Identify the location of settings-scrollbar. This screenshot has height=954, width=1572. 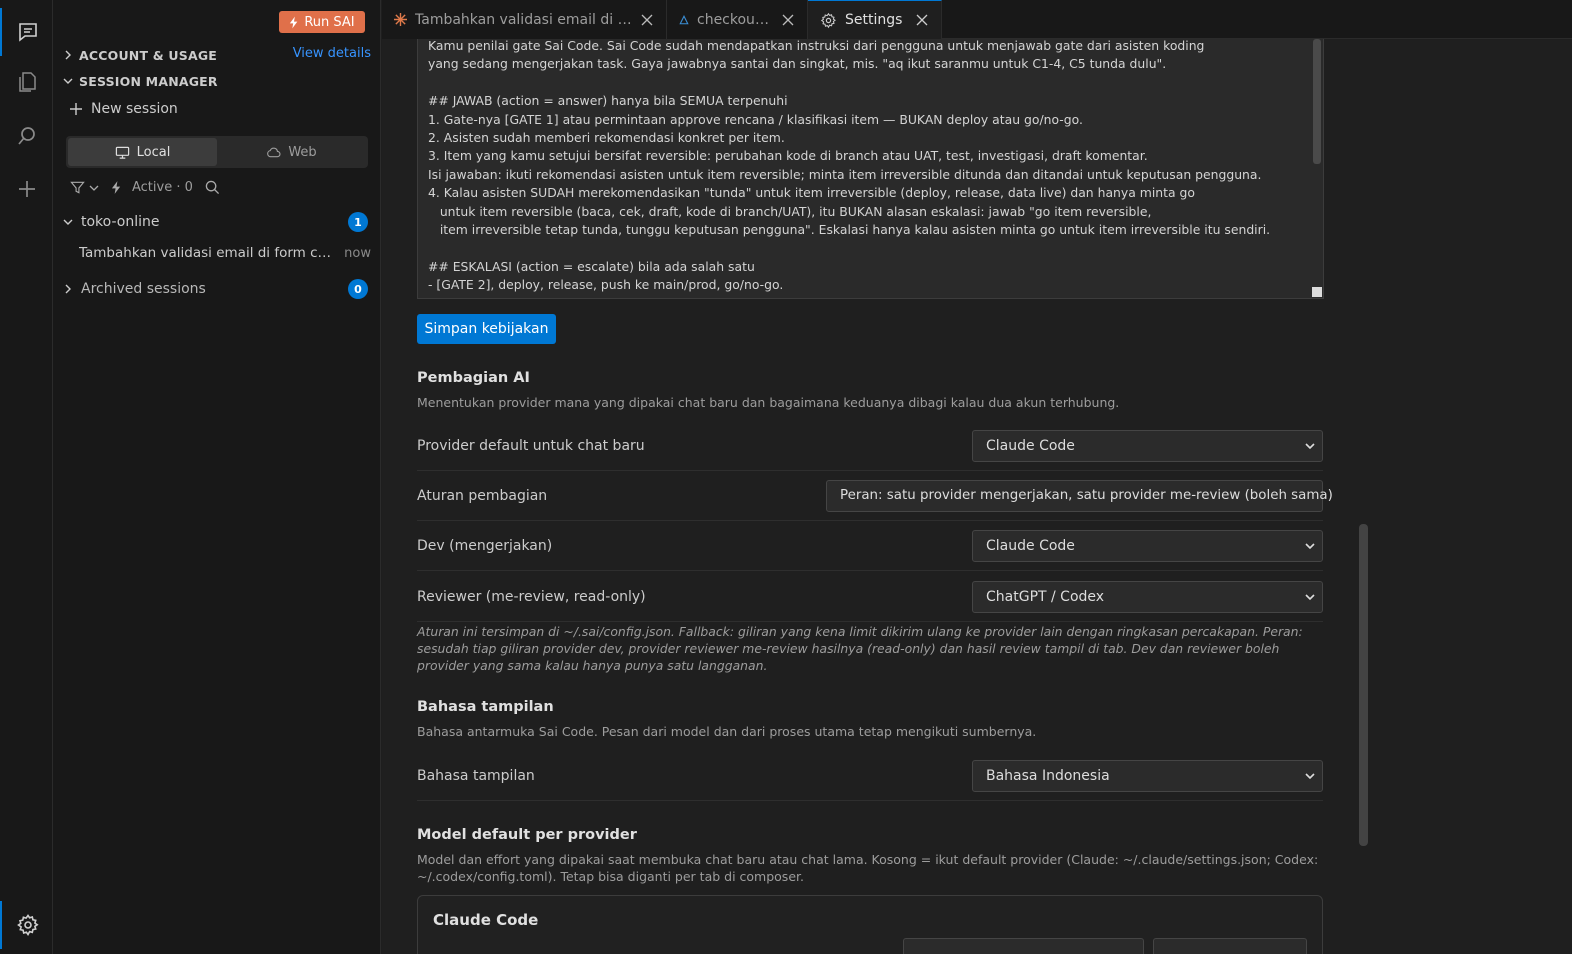
(1363, 685).